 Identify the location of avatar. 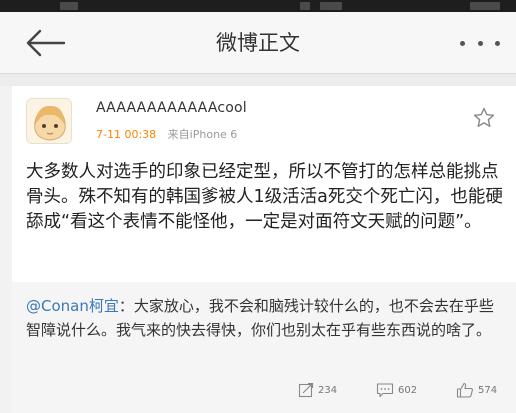
(49, 121).